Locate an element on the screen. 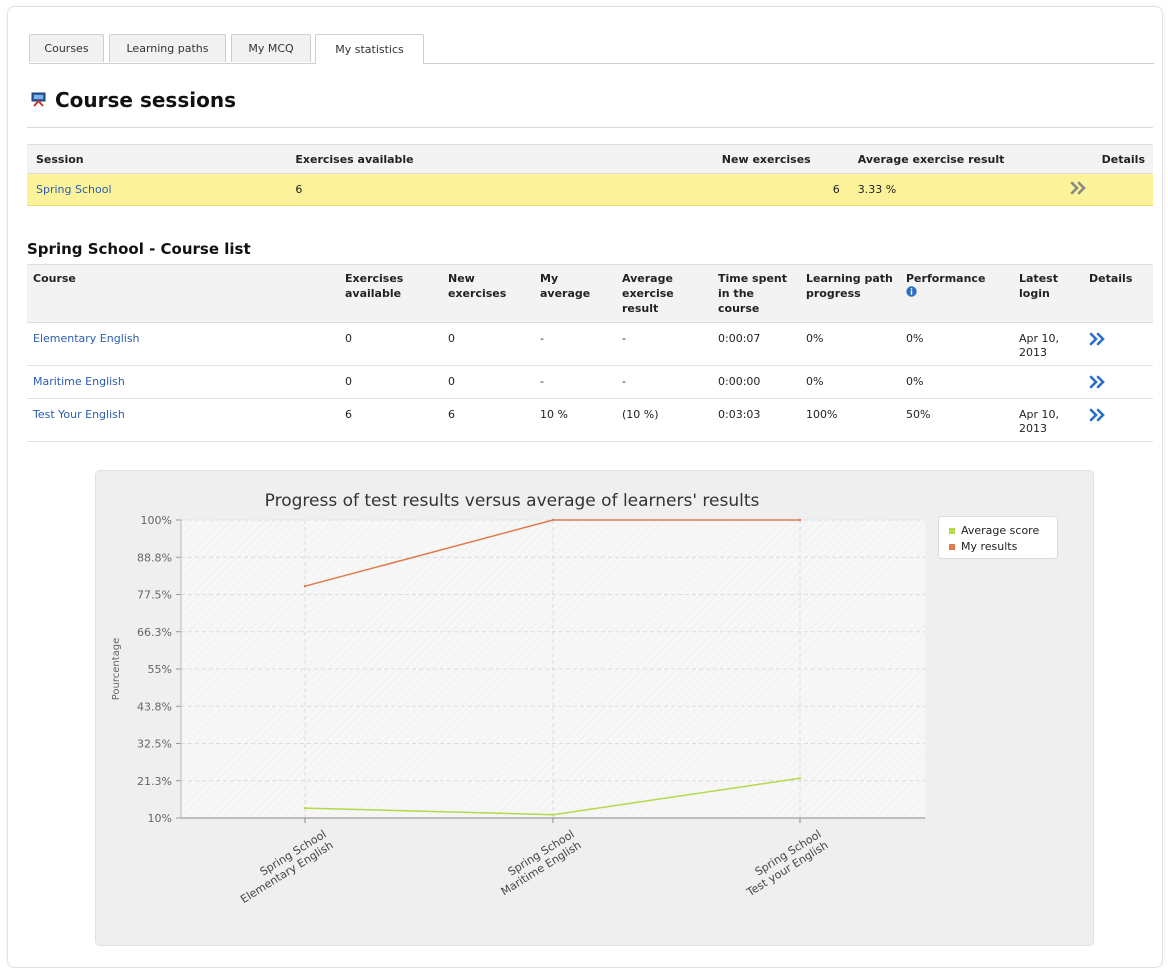 Image resolution: width=1168 pixels, height=968 pixels. title-divider is located at coordinates (590, 127).